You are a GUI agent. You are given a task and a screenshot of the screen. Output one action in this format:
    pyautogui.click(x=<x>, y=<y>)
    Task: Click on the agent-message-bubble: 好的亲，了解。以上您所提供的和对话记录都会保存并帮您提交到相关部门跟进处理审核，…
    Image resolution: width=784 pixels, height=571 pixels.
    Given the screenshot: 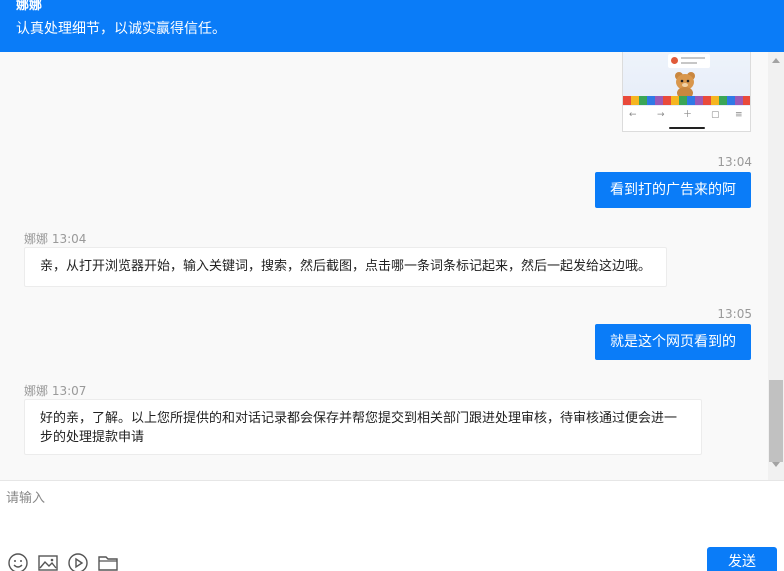 What is the action you would take?
    pyautogui.click(x=363, y=427)
    